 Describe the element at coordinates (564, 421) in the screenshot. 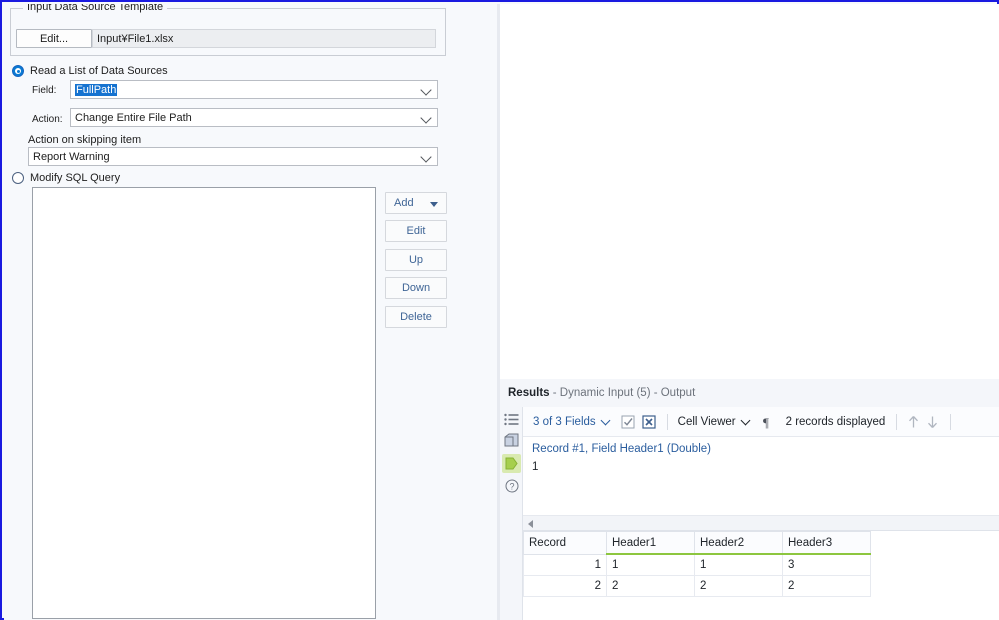

I see `fields-selector-label: 3 of 3 Fields` at that location.